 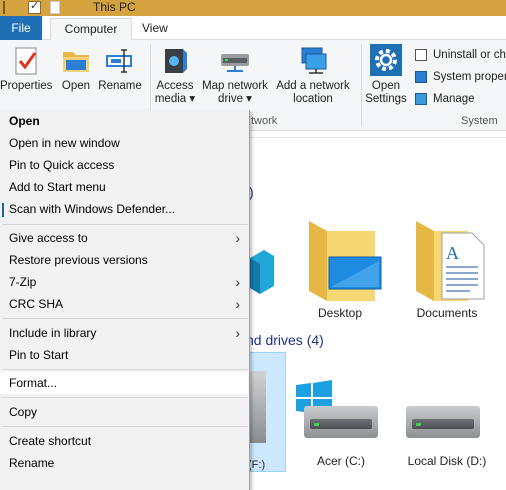 I want to click on open-settings-button: Open Settings, so click(x=386, y=75).